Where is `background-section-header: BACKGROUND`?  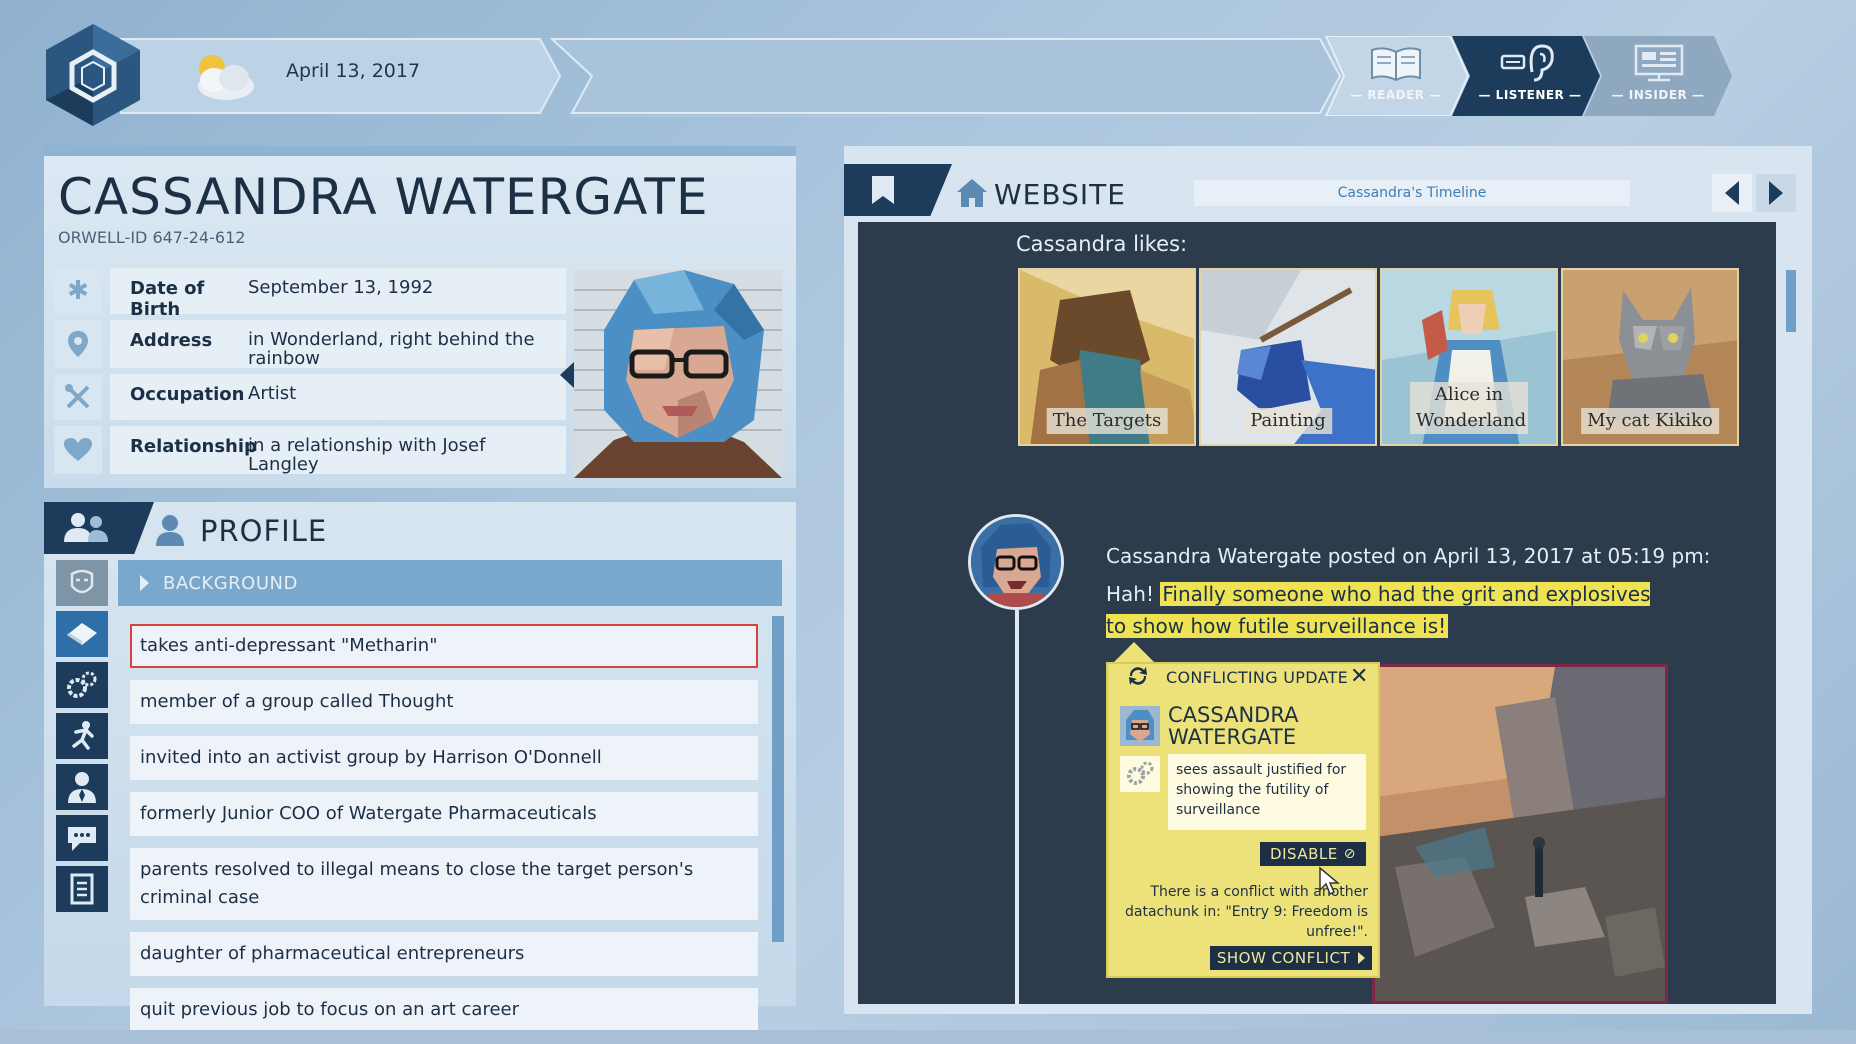 background-section-header: BACKGROUND is located at coordinates (450, 583).